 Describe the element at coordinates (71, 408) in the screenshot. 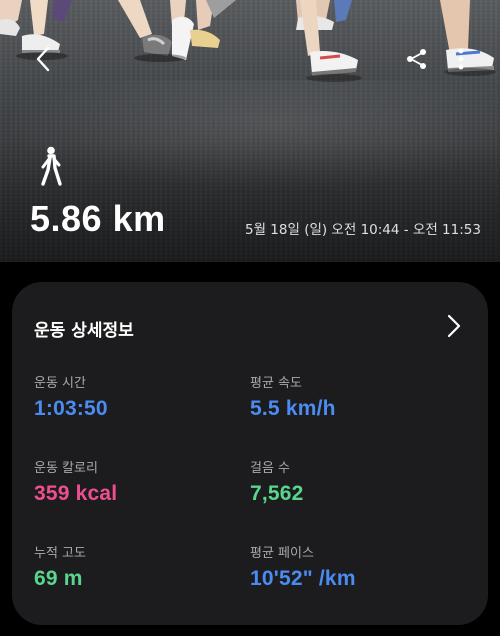

I see `stat-value: 1:03:50` at that location.